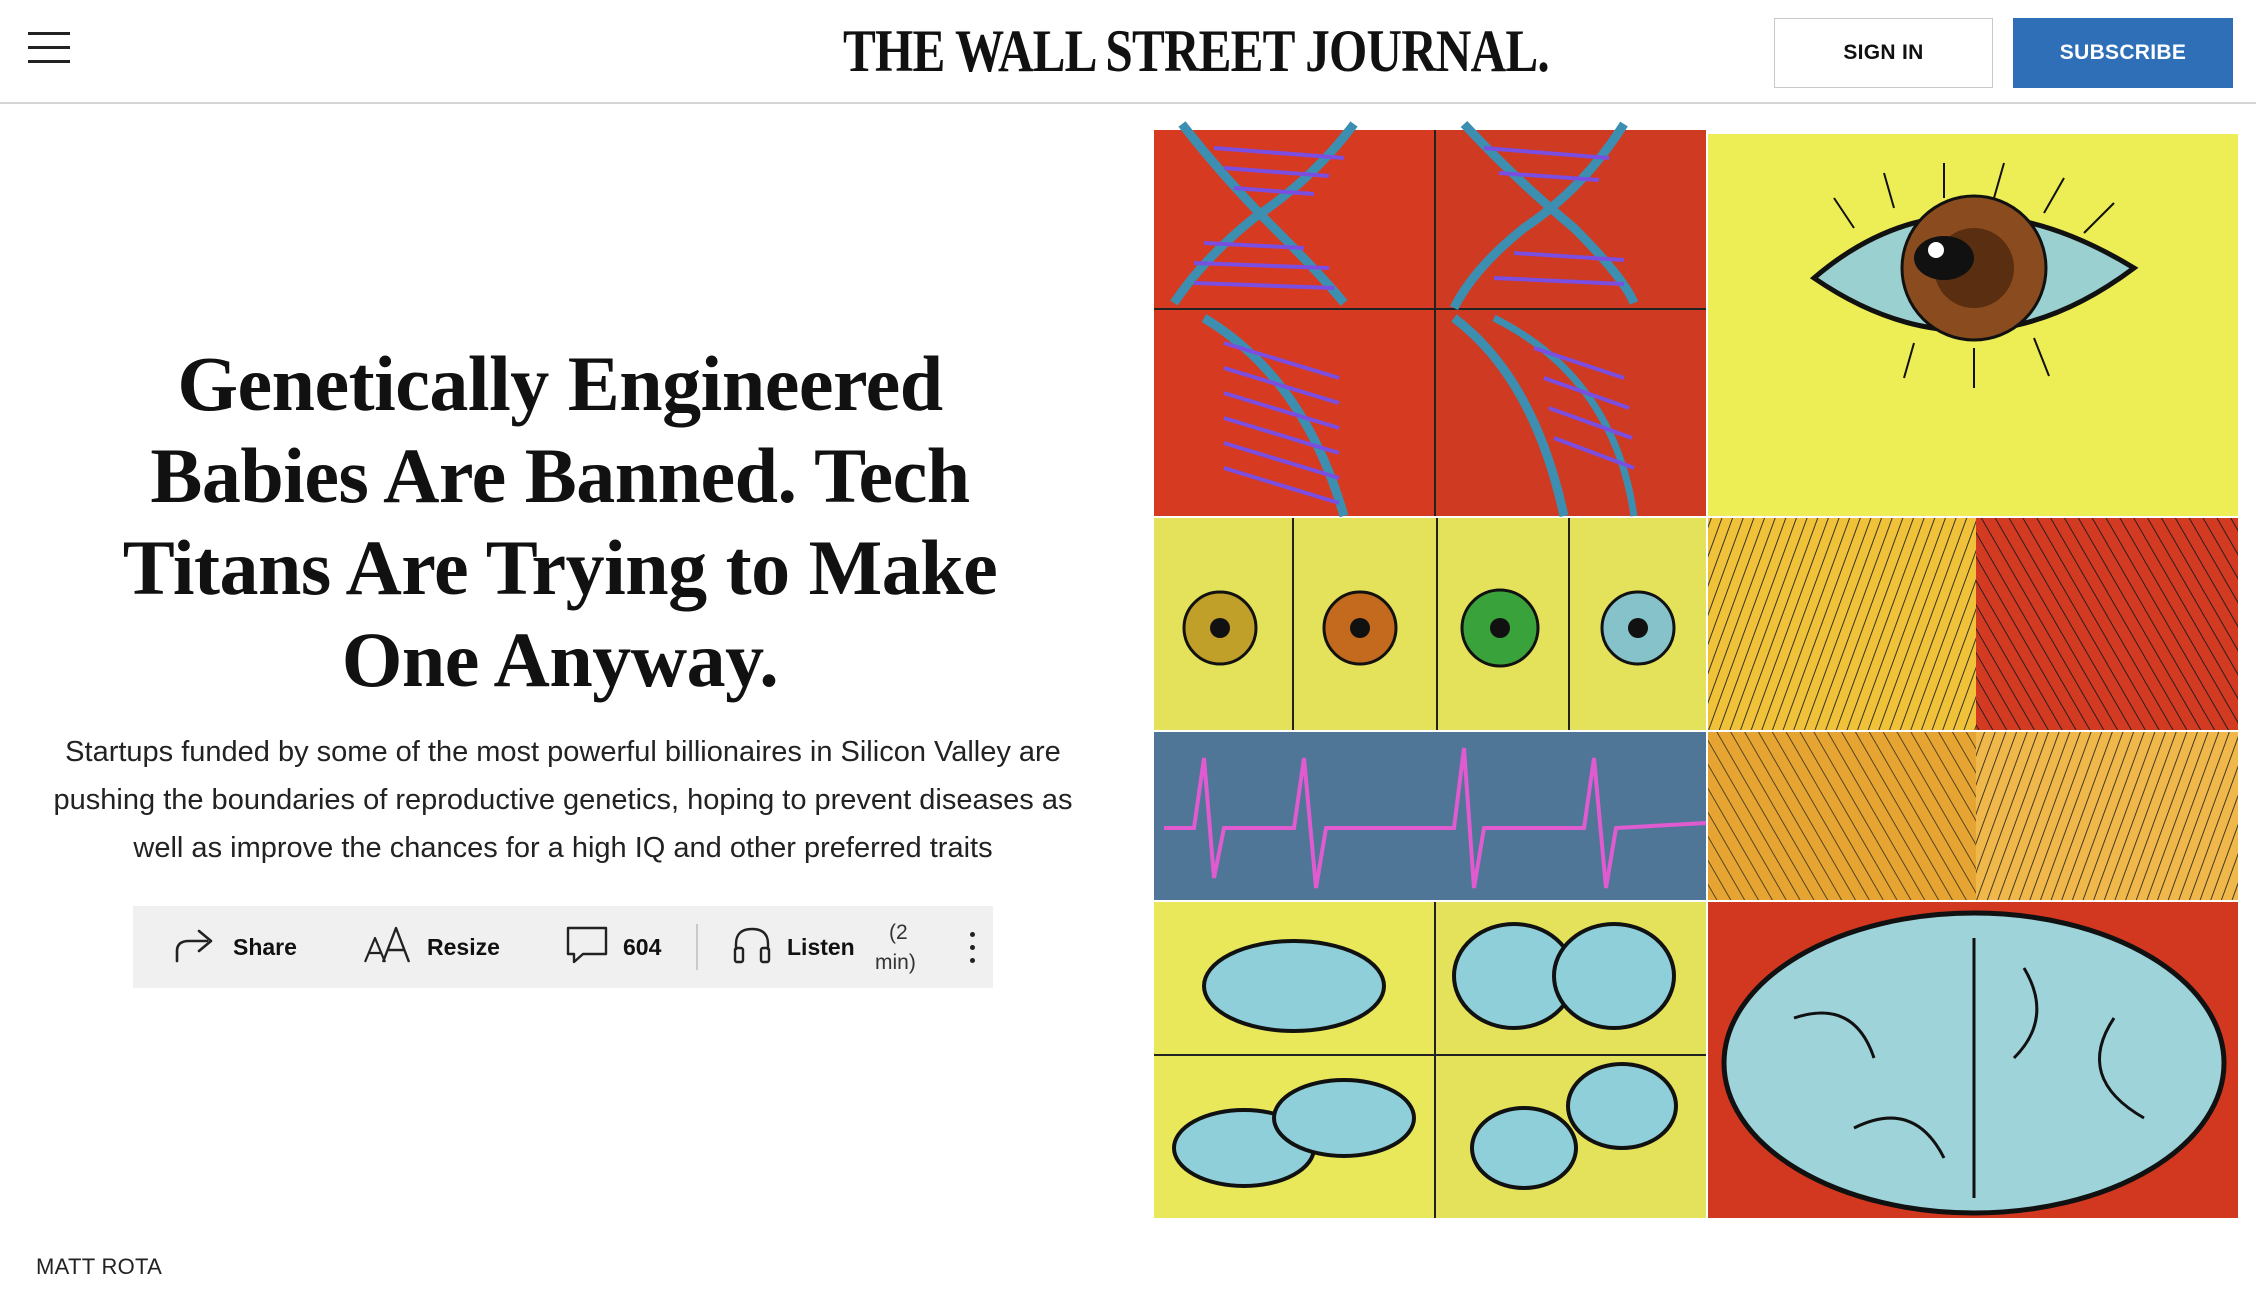  I want to click on share-arrow-icon, so click(196, 947).